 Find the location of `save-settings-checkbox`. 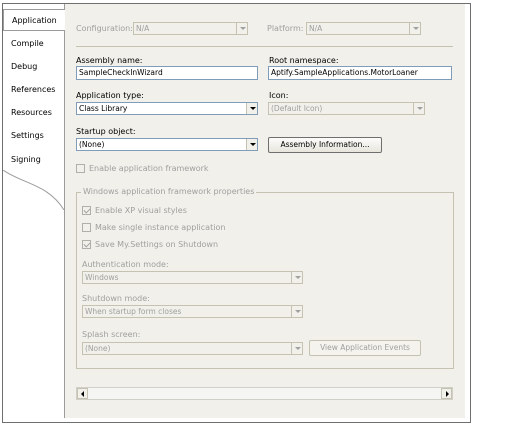

save-settings-checkbox is located at coordinates (86, 244).